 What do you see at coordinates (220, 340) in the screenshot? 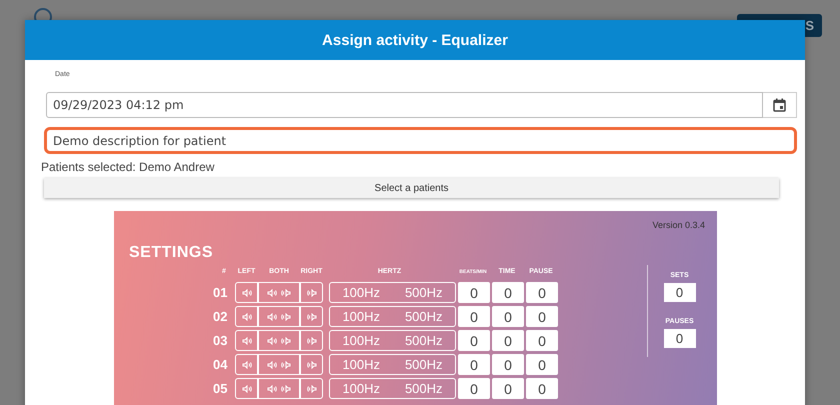
I see `row-number: 03` at bounding box center [220, 340].